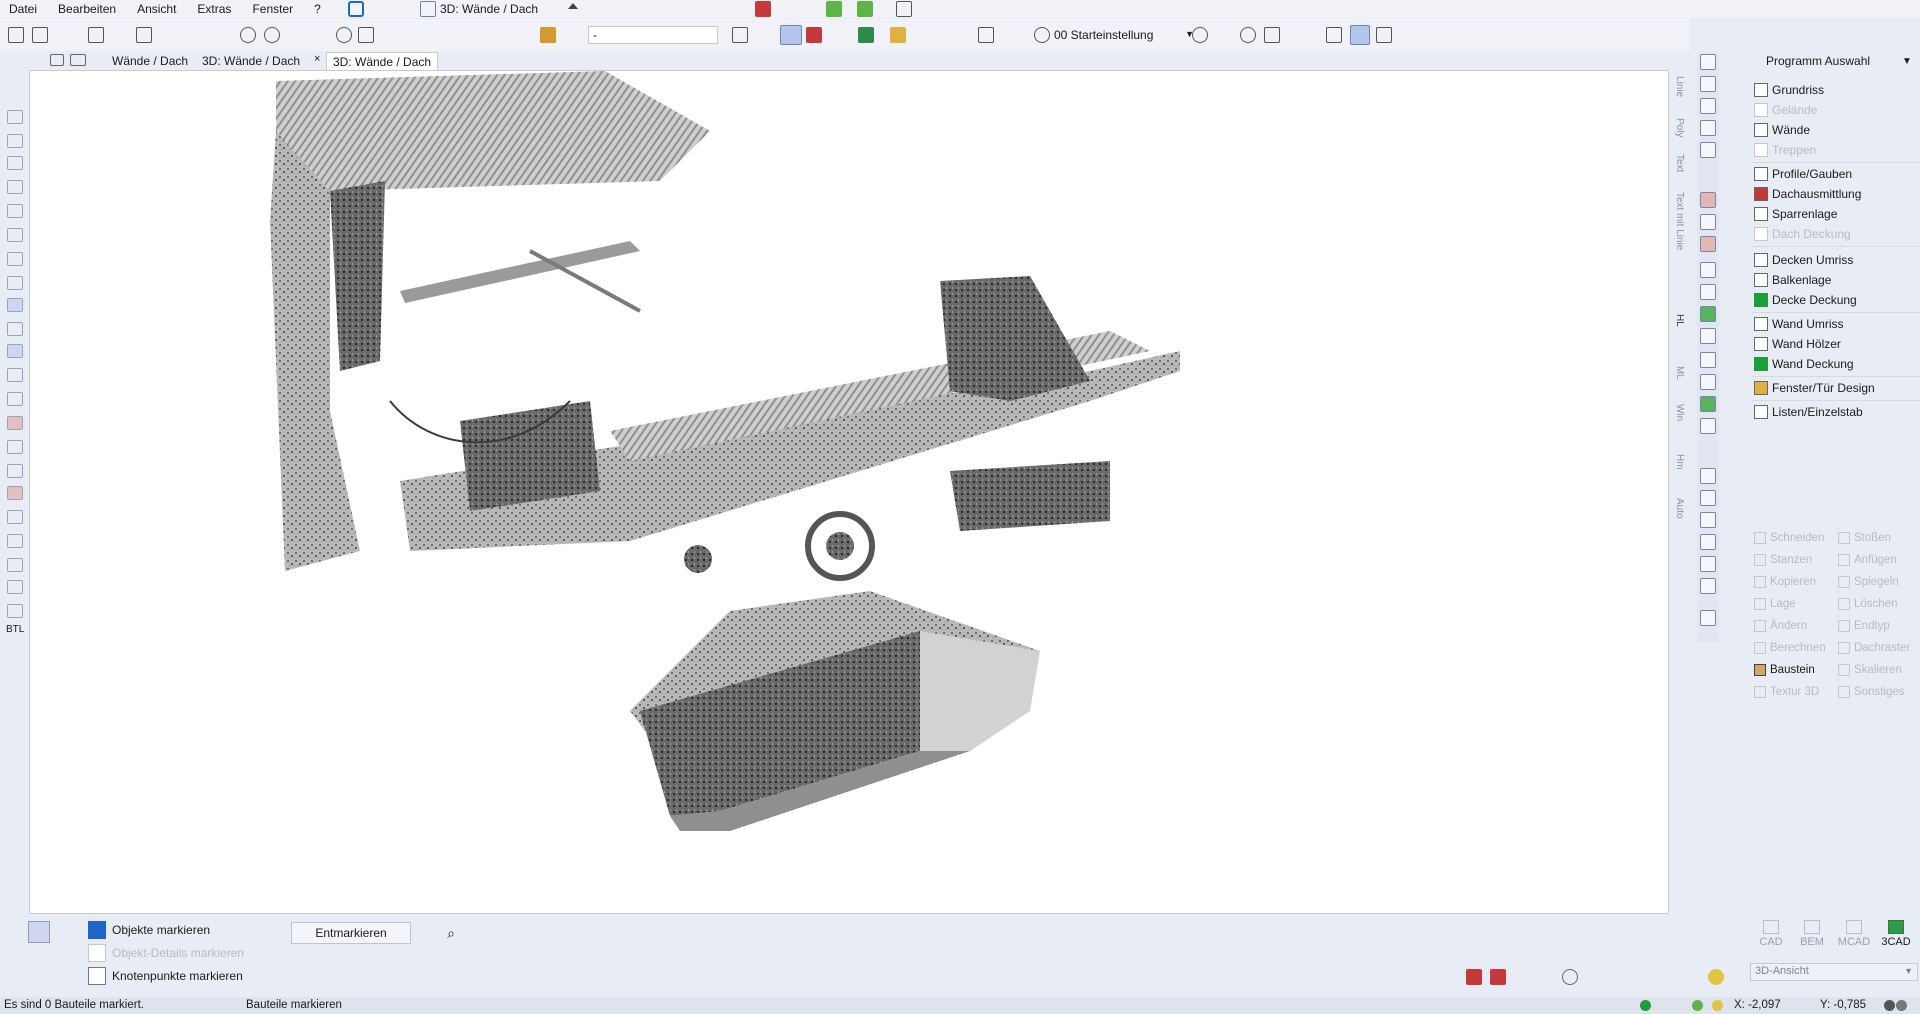 The height and width of the screenshot is (1014, 1920). I want to click on small-tool-5-icon, so click(1708, 618).